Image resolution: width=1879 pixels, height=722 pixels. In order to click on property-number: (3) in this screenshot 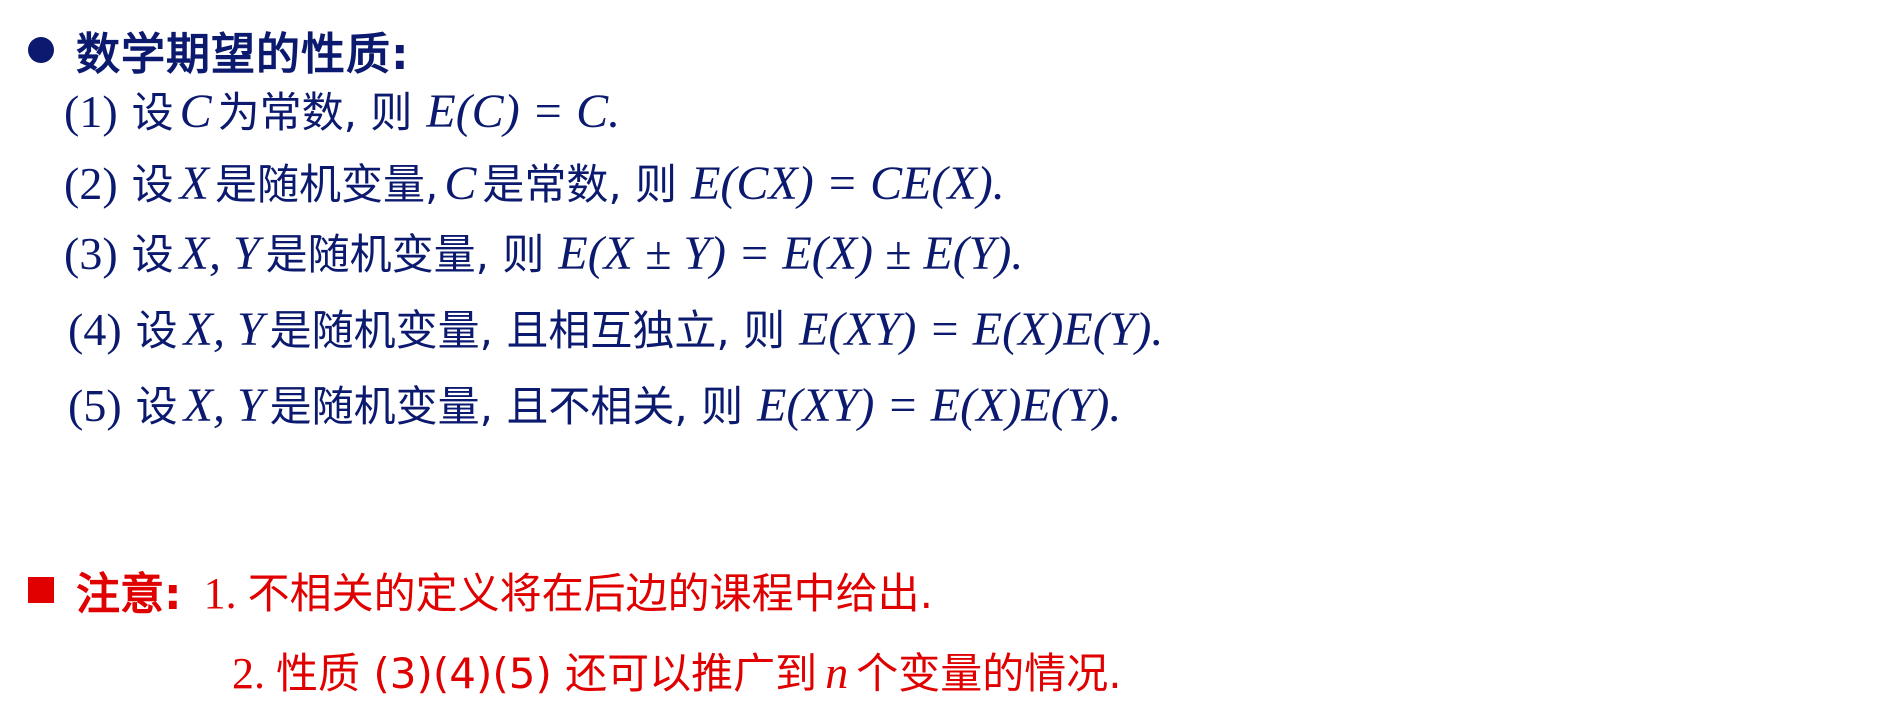, I will do `click(91, 253)`.